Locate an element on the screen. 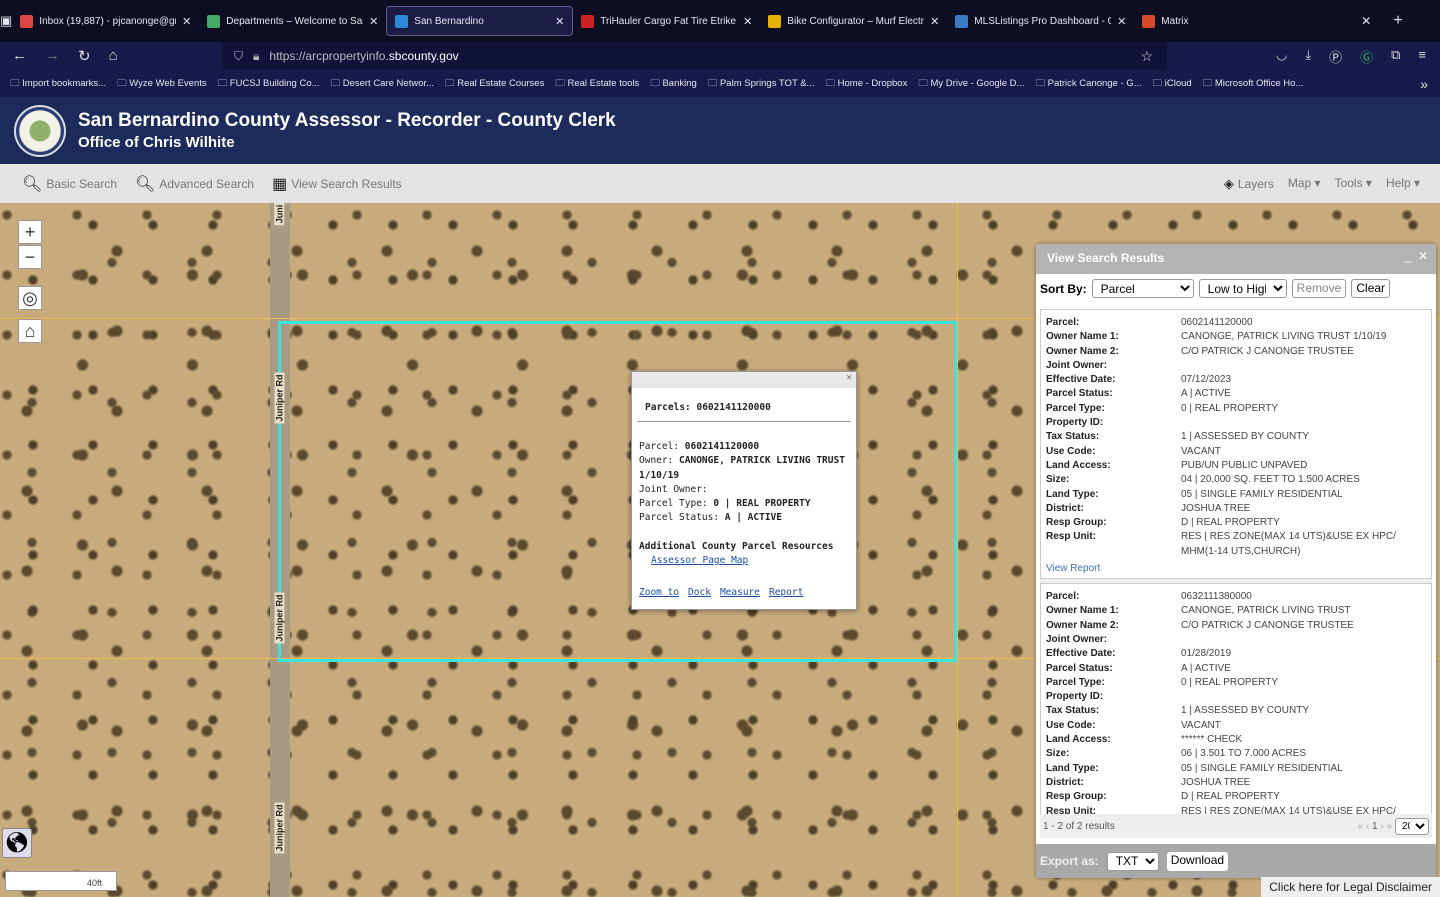 Image resolution: width=1440 pixels, height=897 pixels. browser-tab: Matrix is located at coordinates (1227, 21).